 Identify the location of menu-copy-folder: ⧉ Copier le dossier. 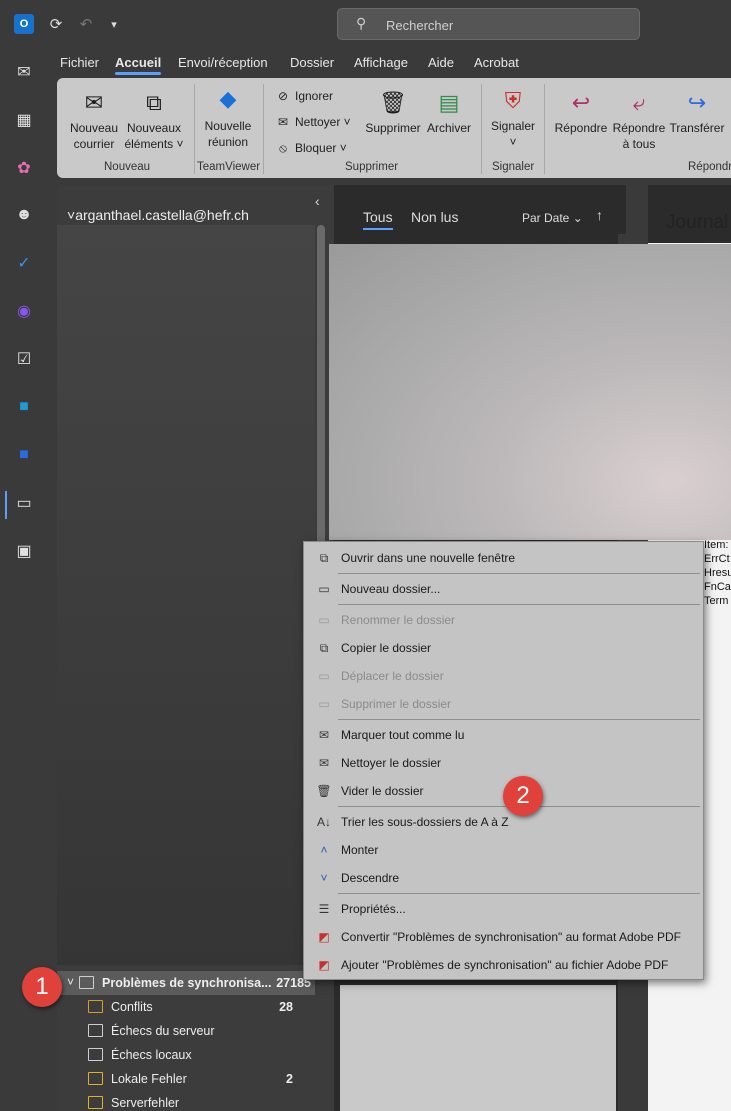
(503, 648).